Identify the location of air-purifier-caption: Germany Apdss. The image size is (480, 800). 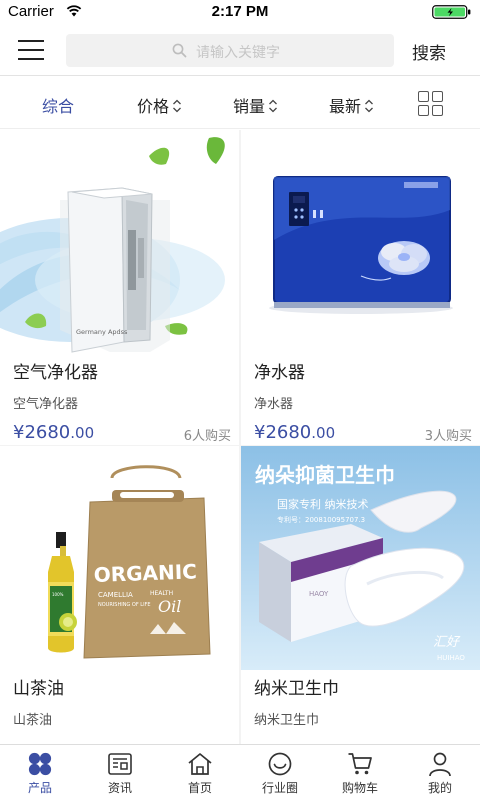
(102, 332).